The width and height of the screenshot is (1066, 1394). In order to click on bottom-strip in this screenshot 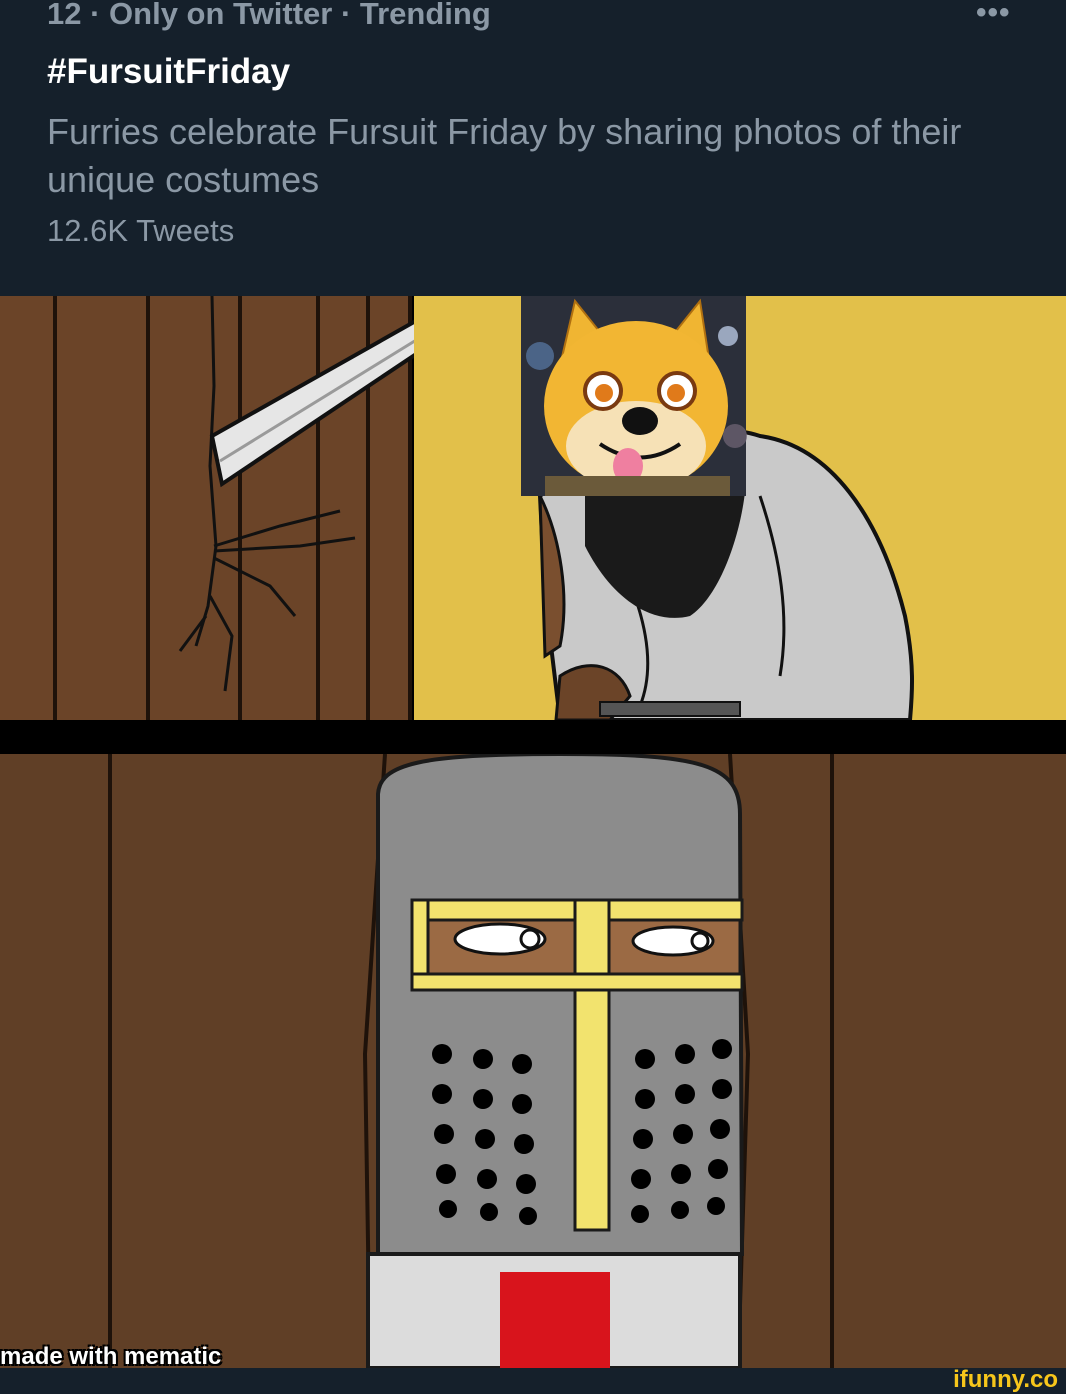, I will do `click(533, 1380)`.